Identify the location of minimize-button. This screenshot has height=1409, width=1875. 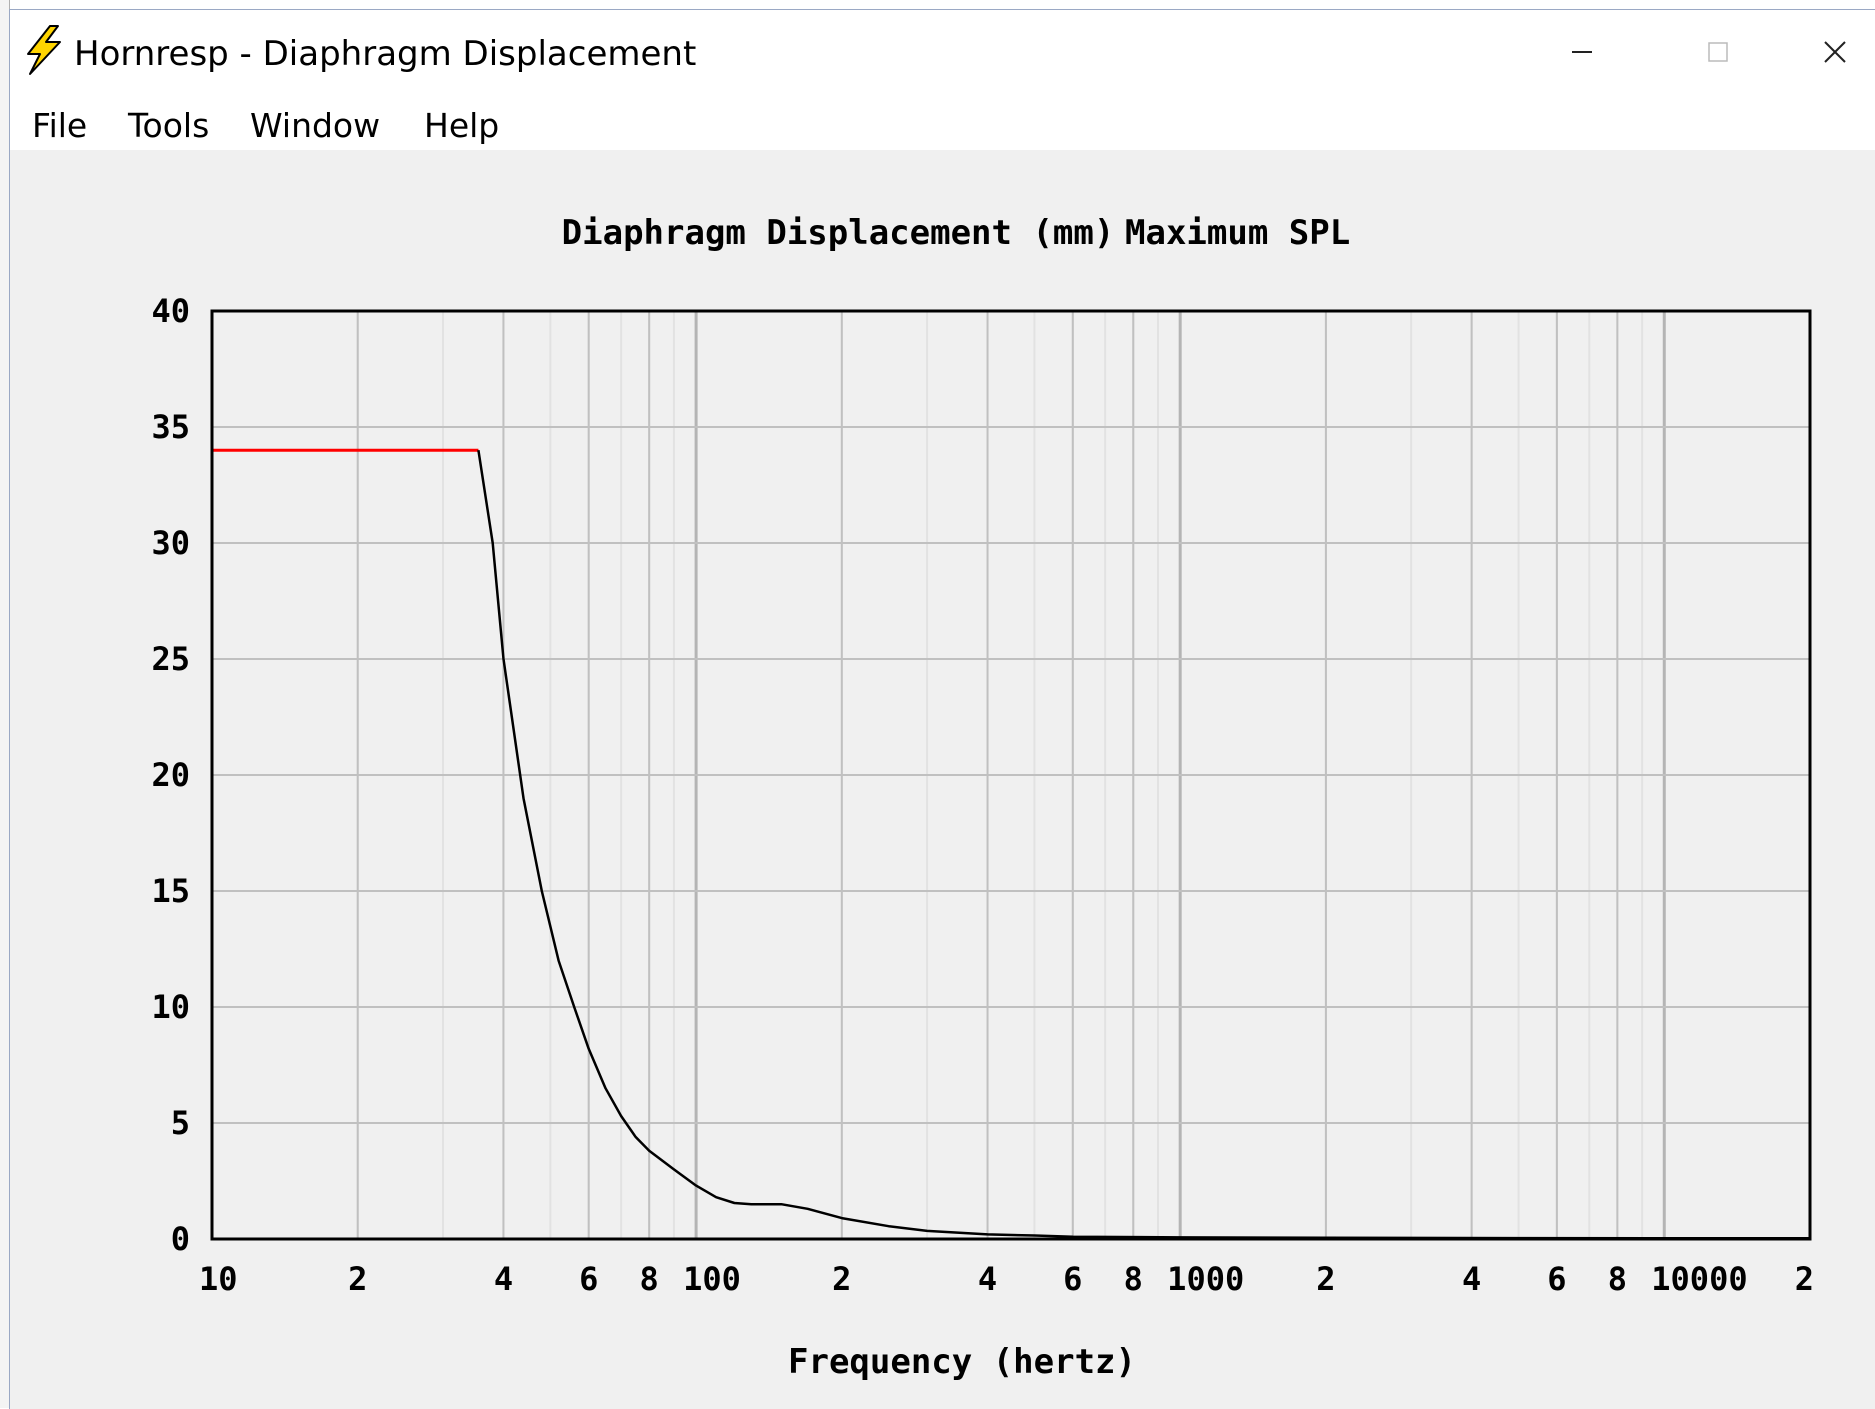
(1582, 52).